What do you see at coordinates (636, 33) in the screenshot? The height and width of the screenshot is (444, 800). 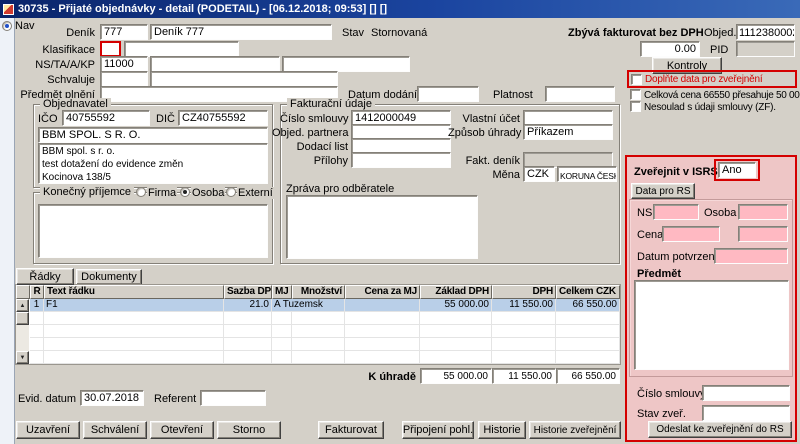 I see `zbyva-label: Zbývá fakturovat bez DPH` at bounding box center [636, 33].